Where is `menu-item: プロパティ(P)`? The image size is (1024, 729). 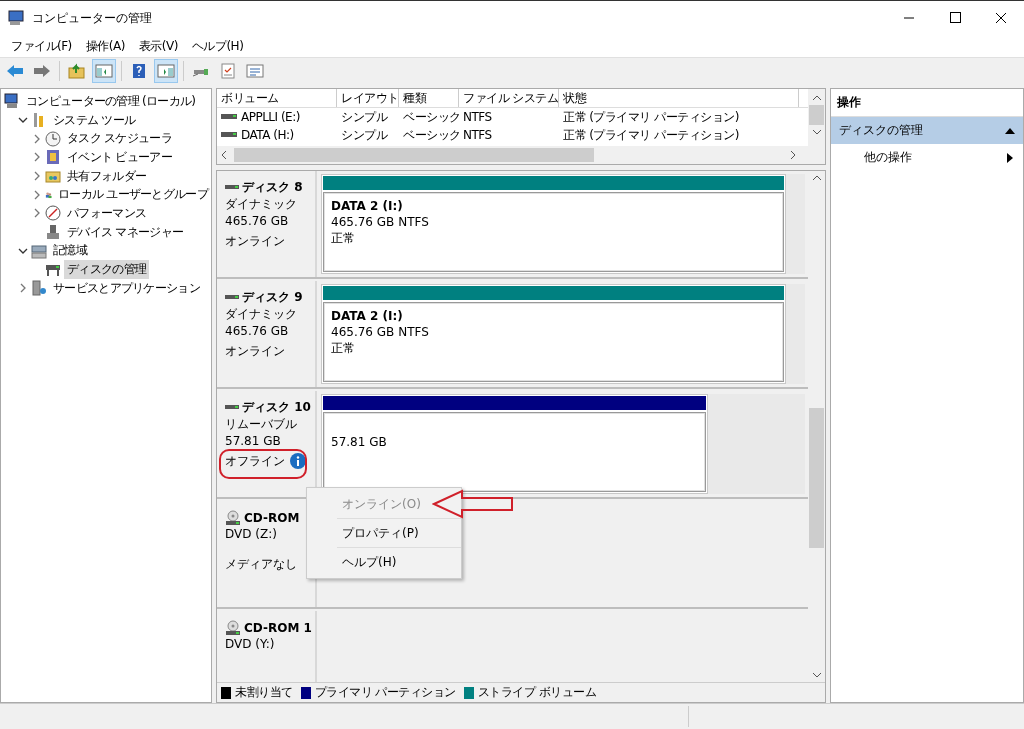 menu-item: プロパティ(P) is located at coordinates (384, 533).